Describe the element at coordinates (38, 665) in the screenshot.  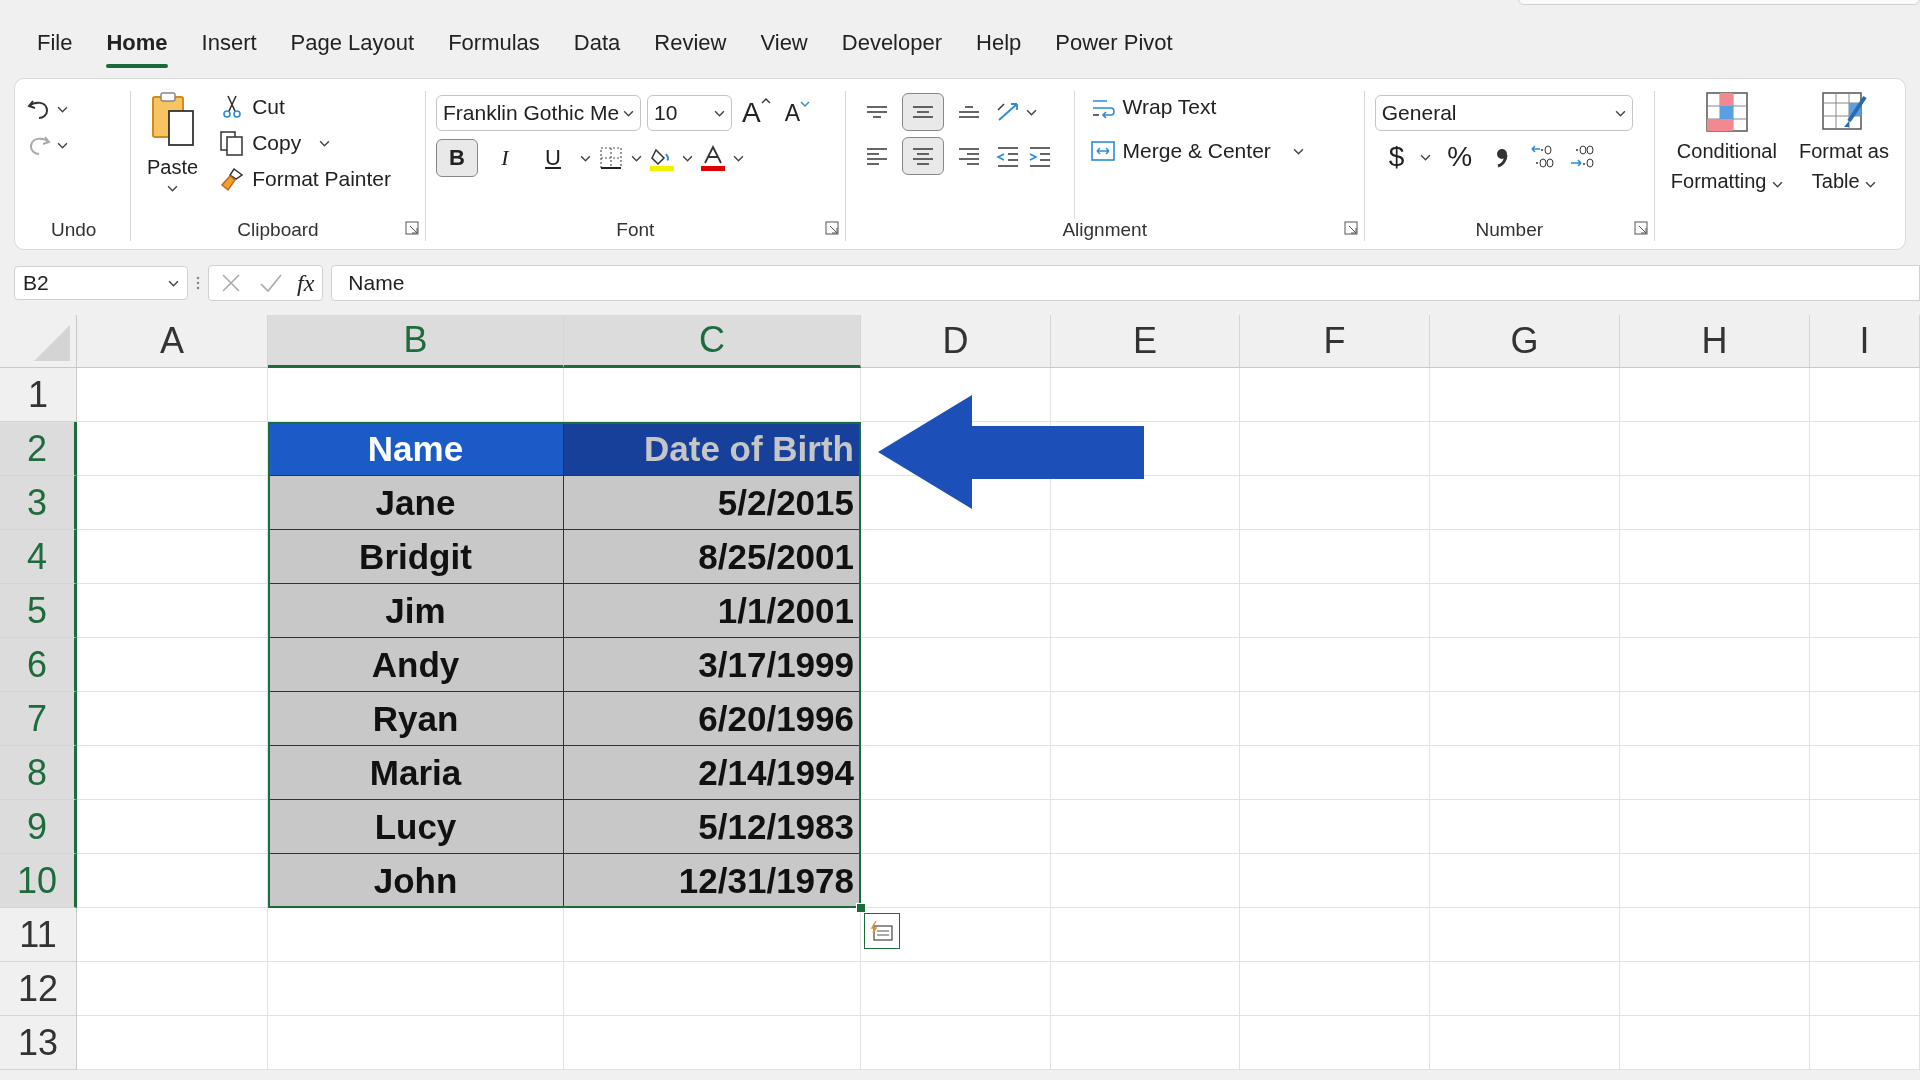
I see `row-header: 6` at that location.